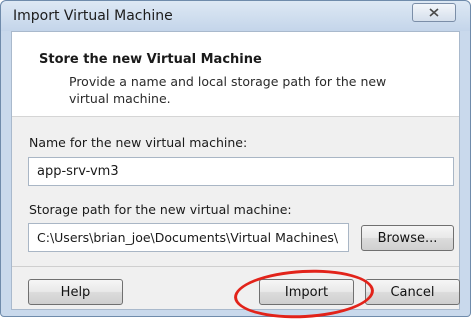 The image size is (471, 322). I want to click on import-button: Import, so click(306, 292).